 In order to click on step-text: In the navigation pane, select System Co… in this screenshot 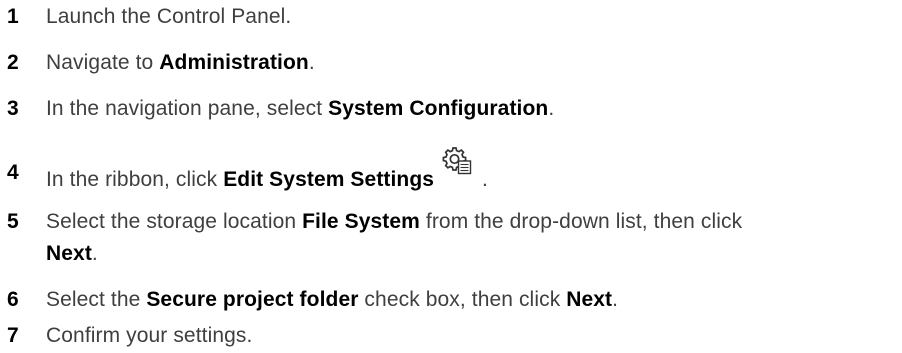, I will do `click(471, 109)`.